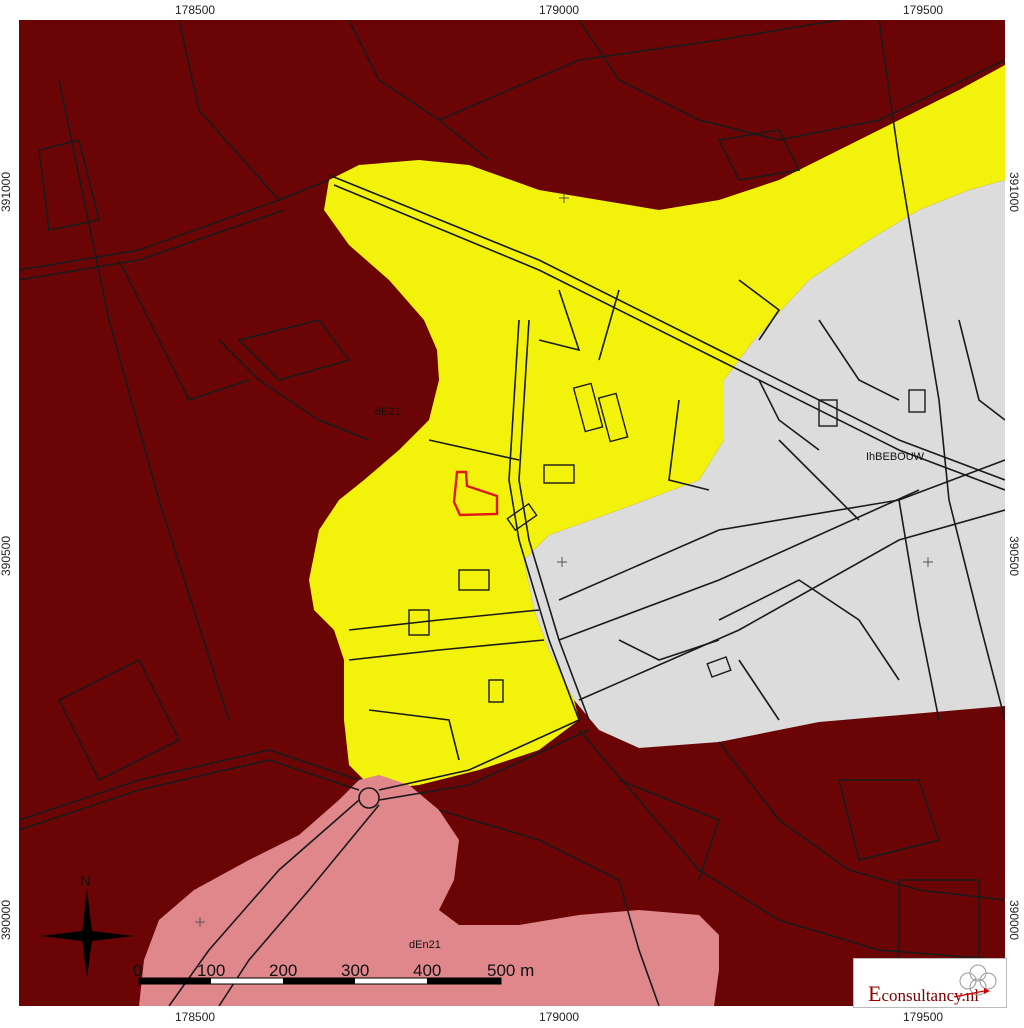 The image size is (1024, 1028). I want to click on scale-label-500: 500 m, so click(510, 970).